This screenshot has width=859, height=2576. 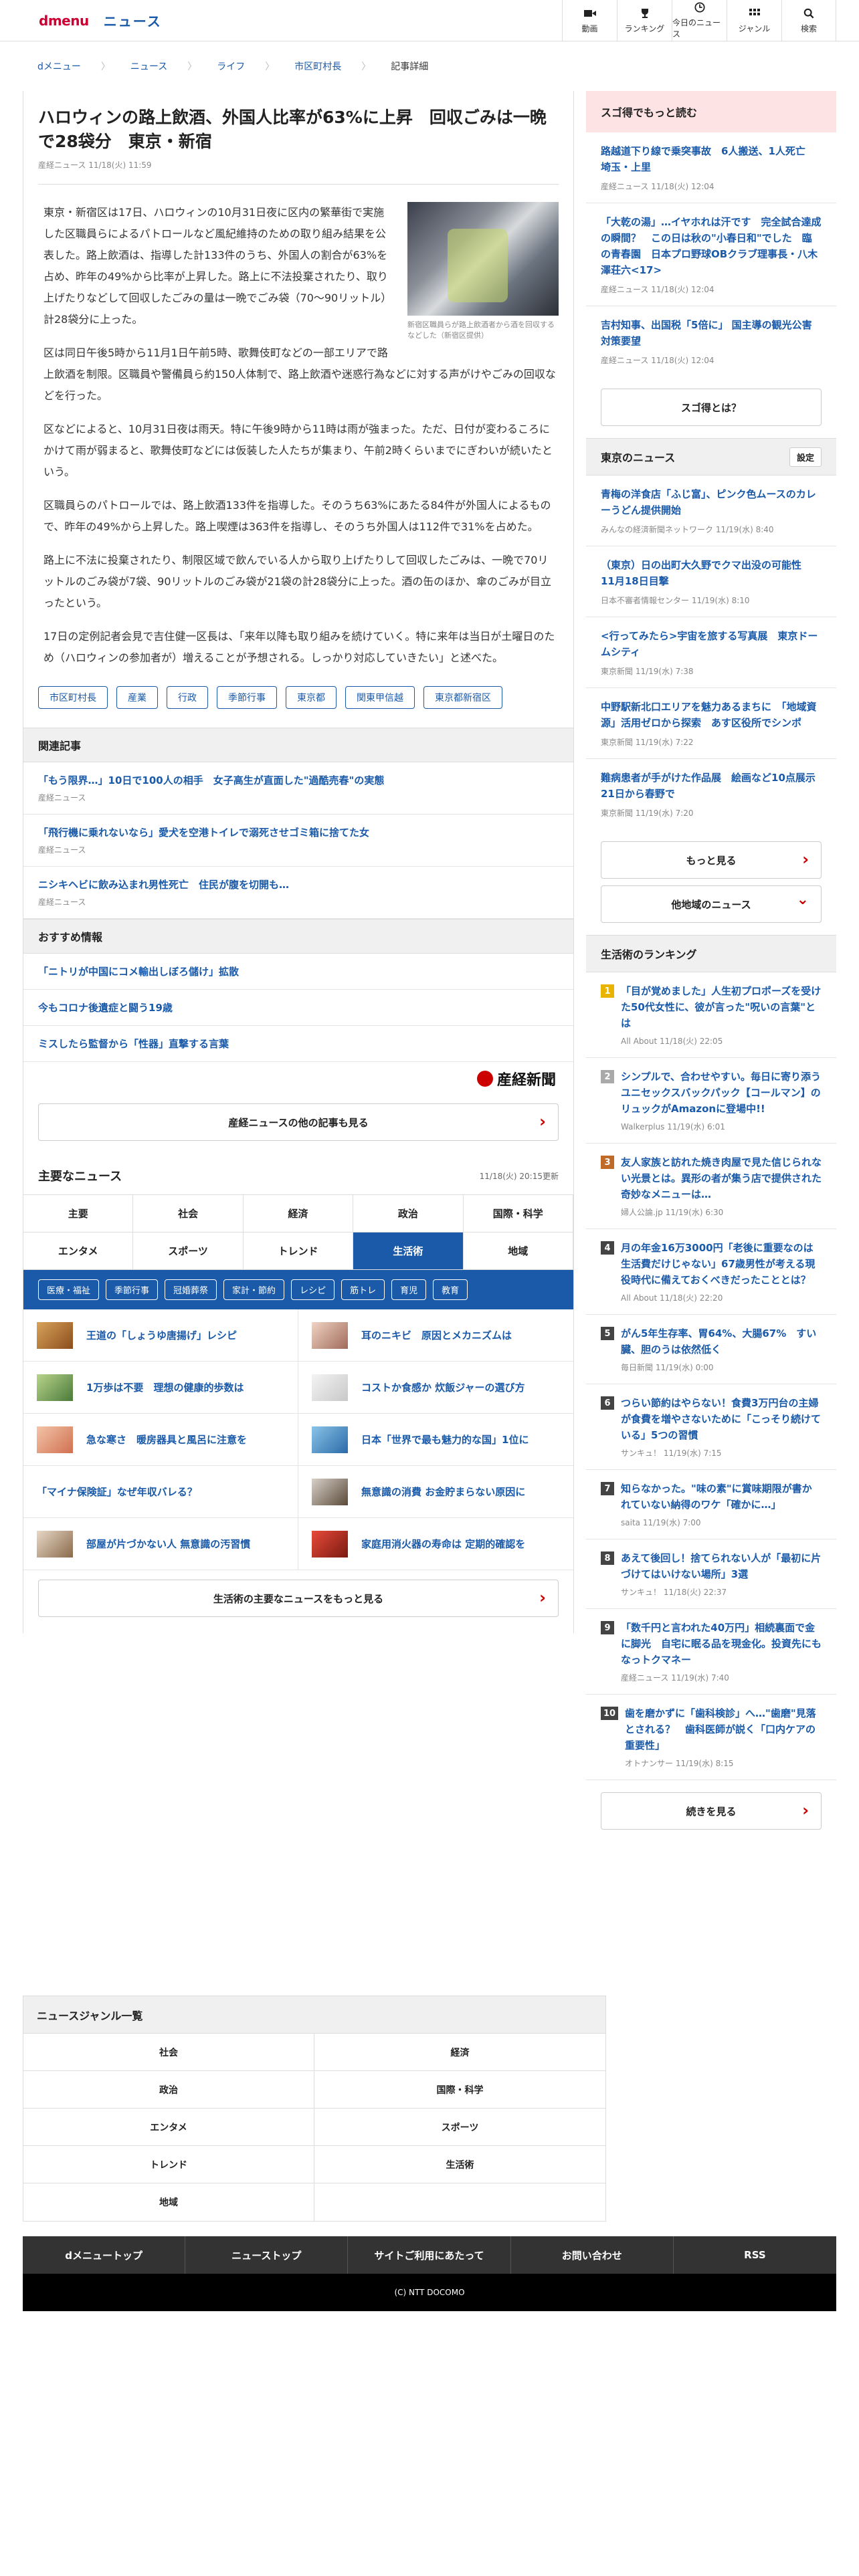 What do you see at coordinates (133, 20) in the screenshot?
I see `news-section-logo: ニュース` at bounding box center [133, 20].